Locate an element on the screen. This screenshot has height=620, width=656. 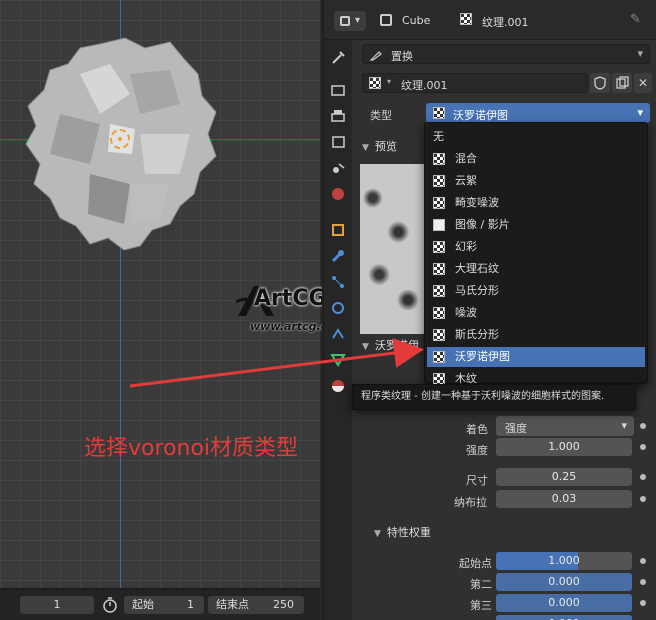
image-stack-icon is located at coordinates (338, 142).